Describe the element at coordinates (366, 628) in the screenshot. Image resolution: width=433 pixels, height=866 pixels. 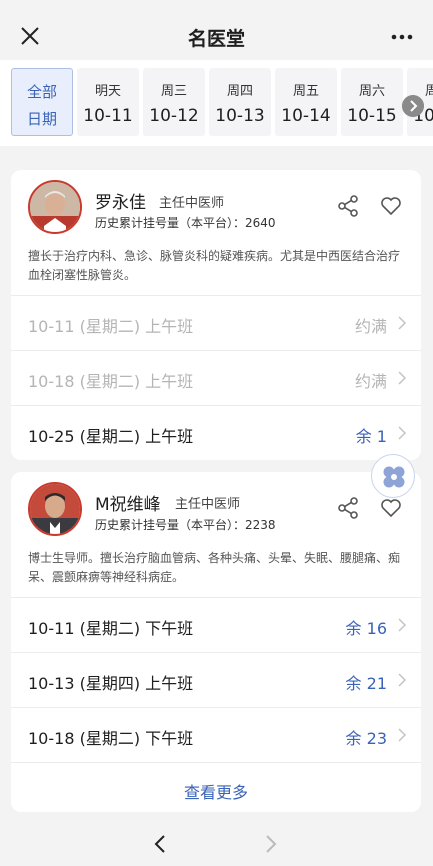
I see `schedule-status: 余 16` at that location.